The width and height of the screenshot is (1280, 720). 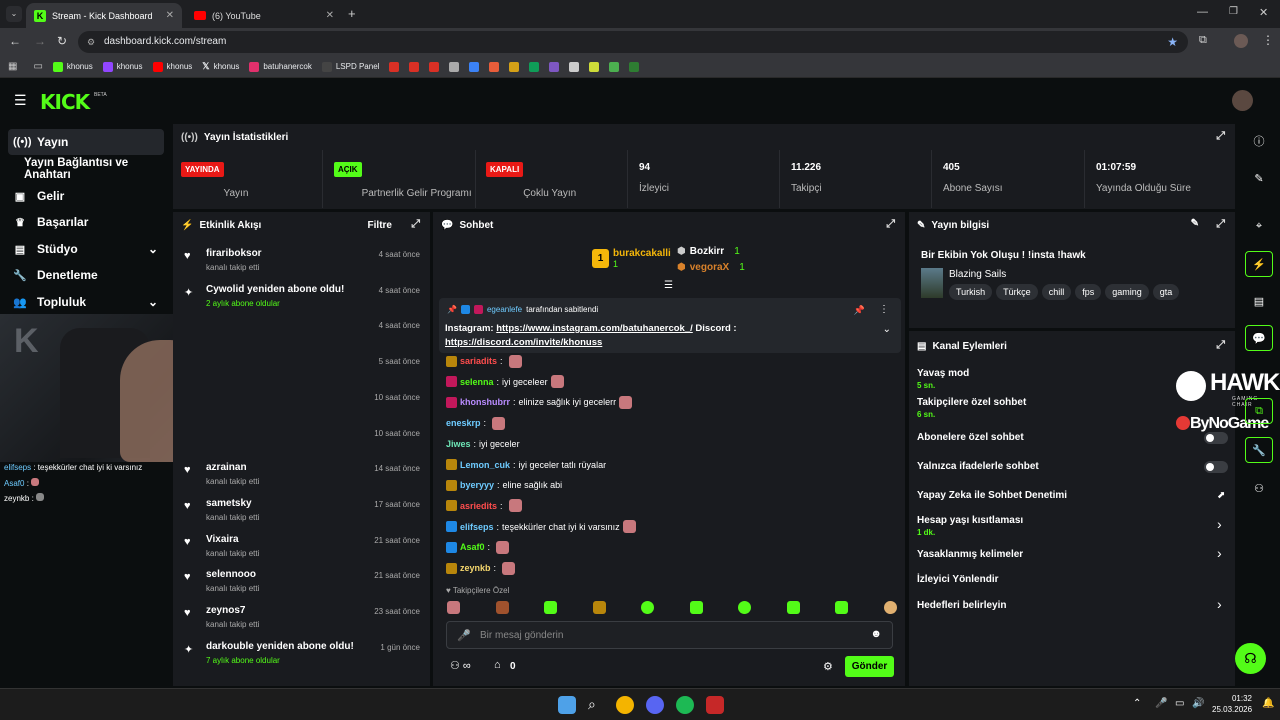 I want to click on external-link-icon: ⬈, so click(x=1221, y=495).